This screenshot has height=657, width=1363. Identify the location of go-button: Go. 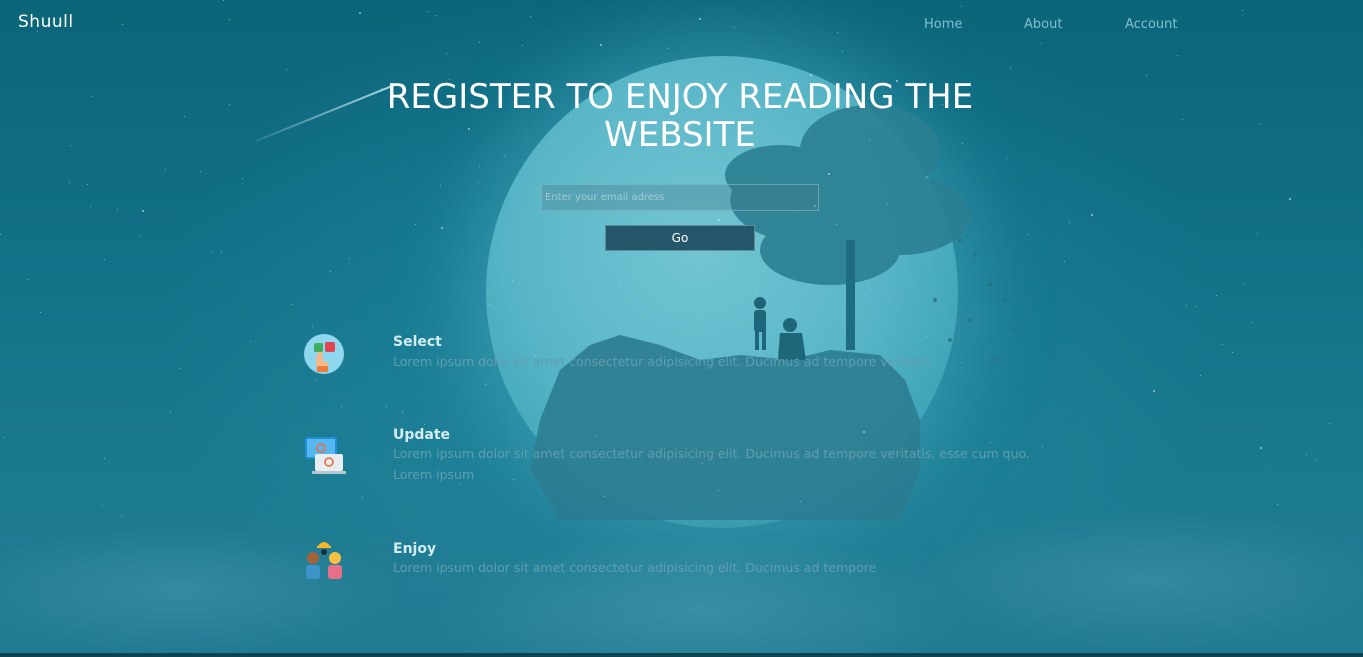
(680, 238).